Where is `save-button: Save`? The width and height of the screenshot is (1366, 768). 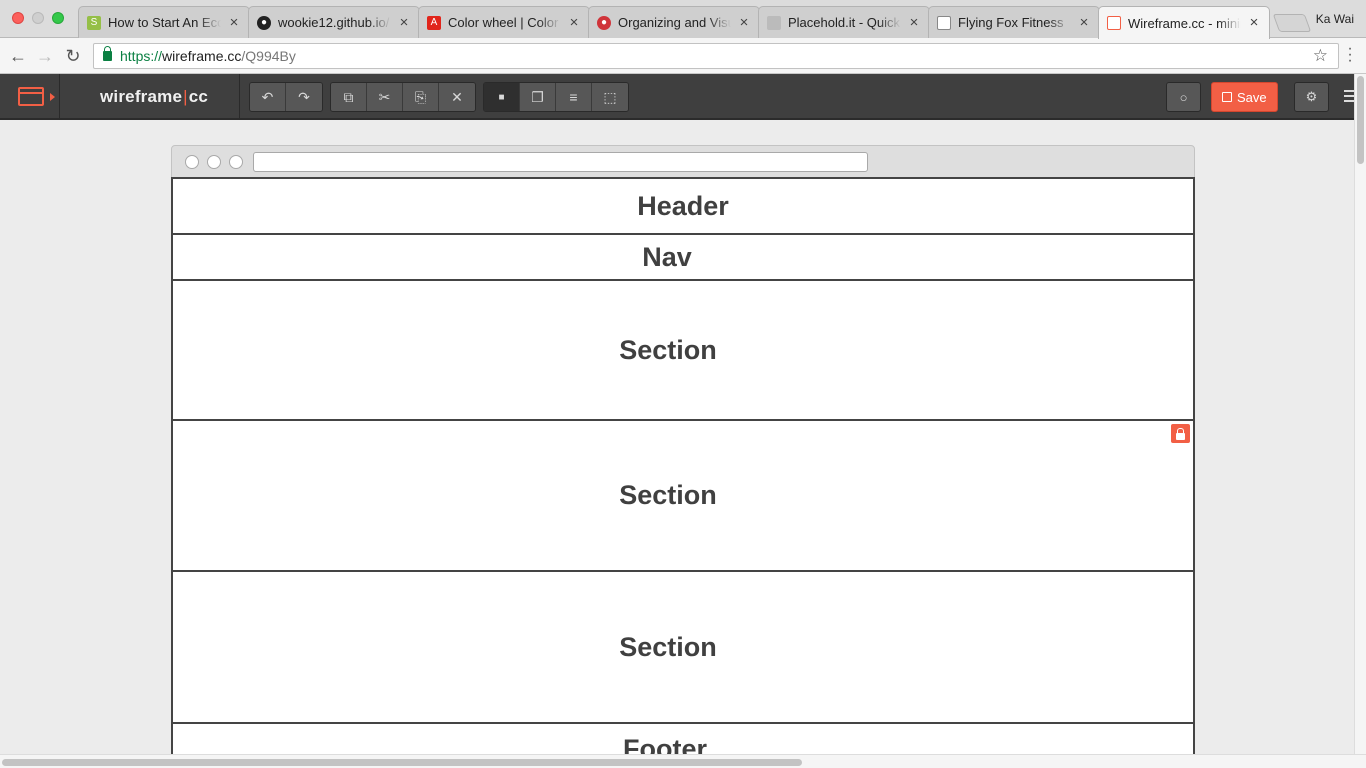
save-button: Save is located at coordinates (1244, 97).